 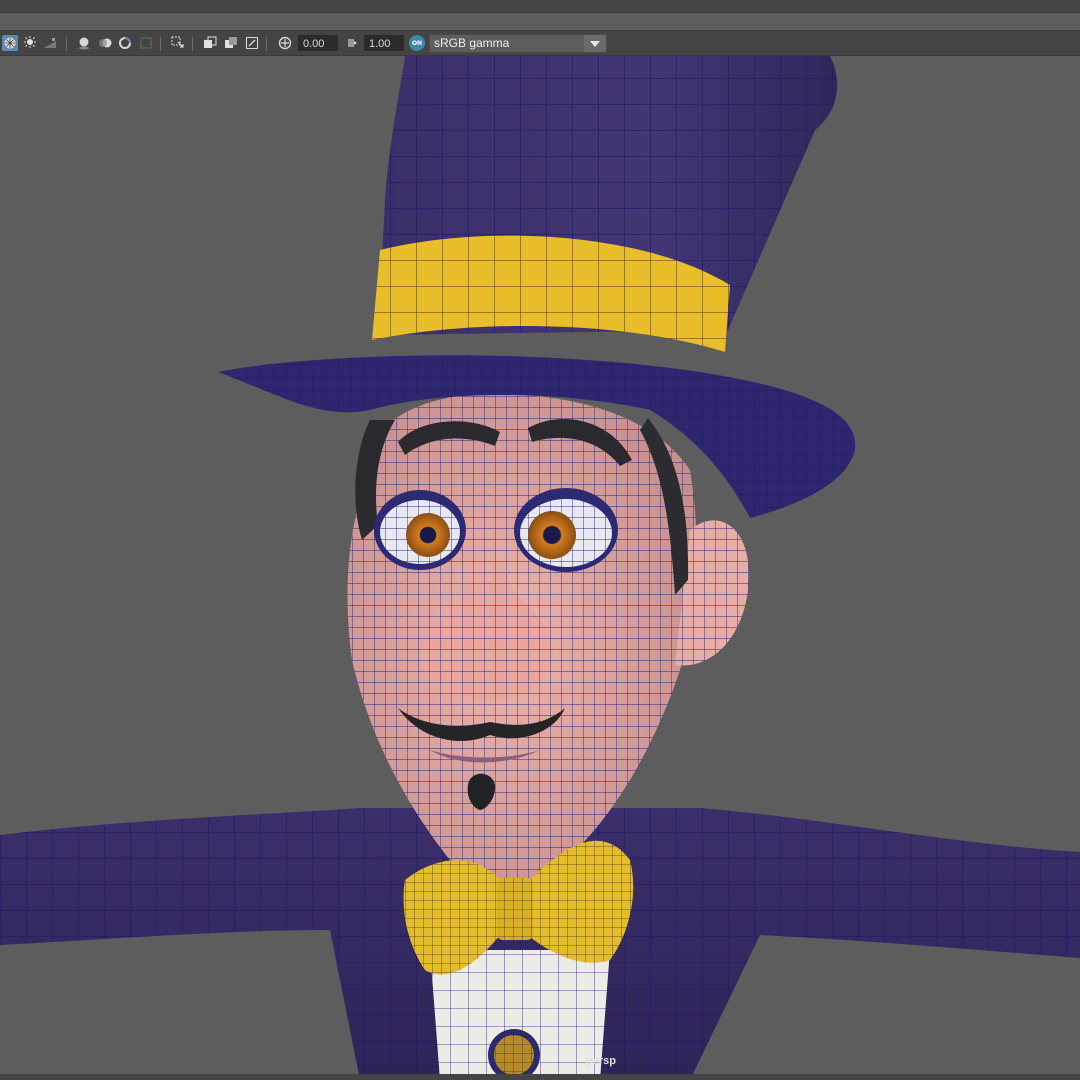 I want to click on shadows-icon, so click(x=50, y=43).